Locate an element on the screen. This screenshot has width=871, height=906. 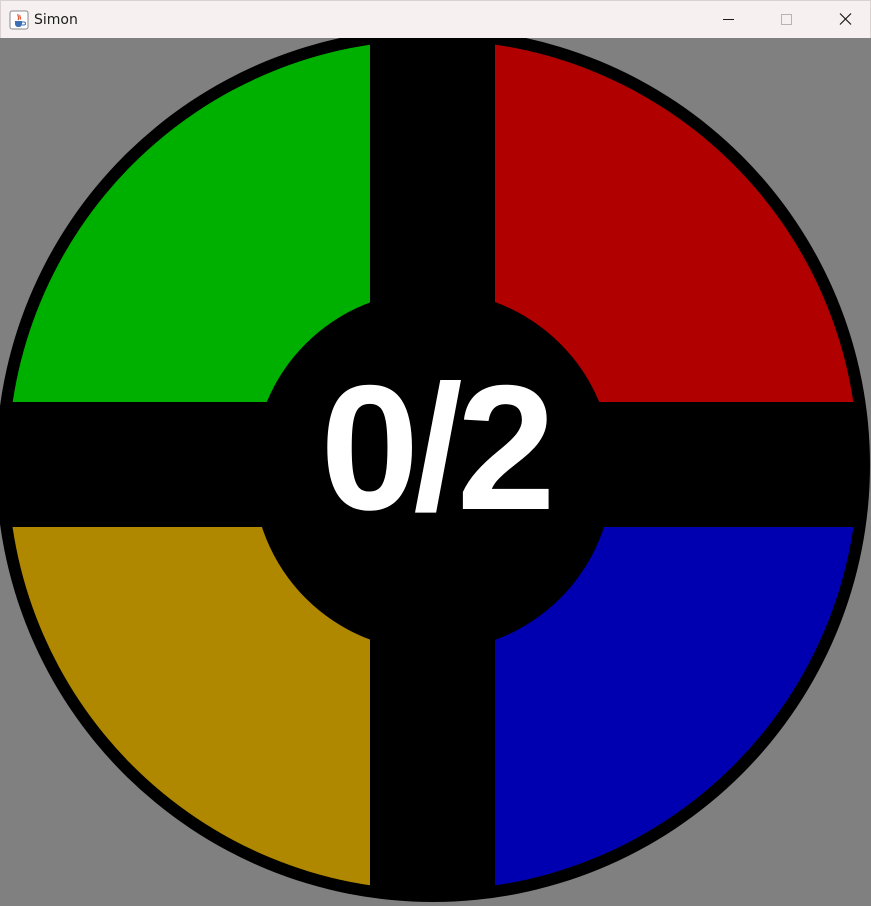
close-button is located at coordinates (843, 19).